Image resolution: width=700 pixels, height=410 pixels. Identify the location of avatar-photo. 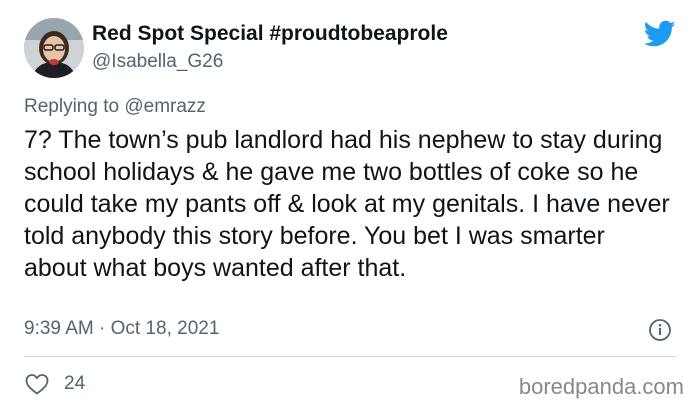
(54, 48).